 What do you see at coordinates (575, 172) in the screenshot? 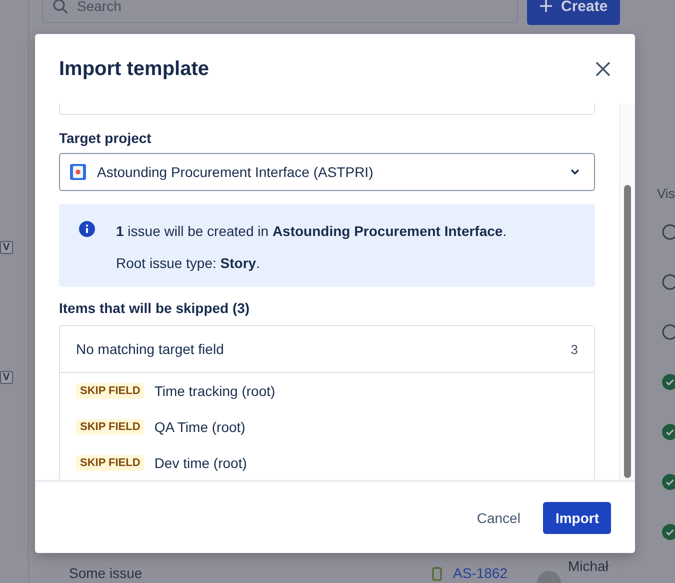
I see `chevron-down-icon` at bounding box center [575, 172].